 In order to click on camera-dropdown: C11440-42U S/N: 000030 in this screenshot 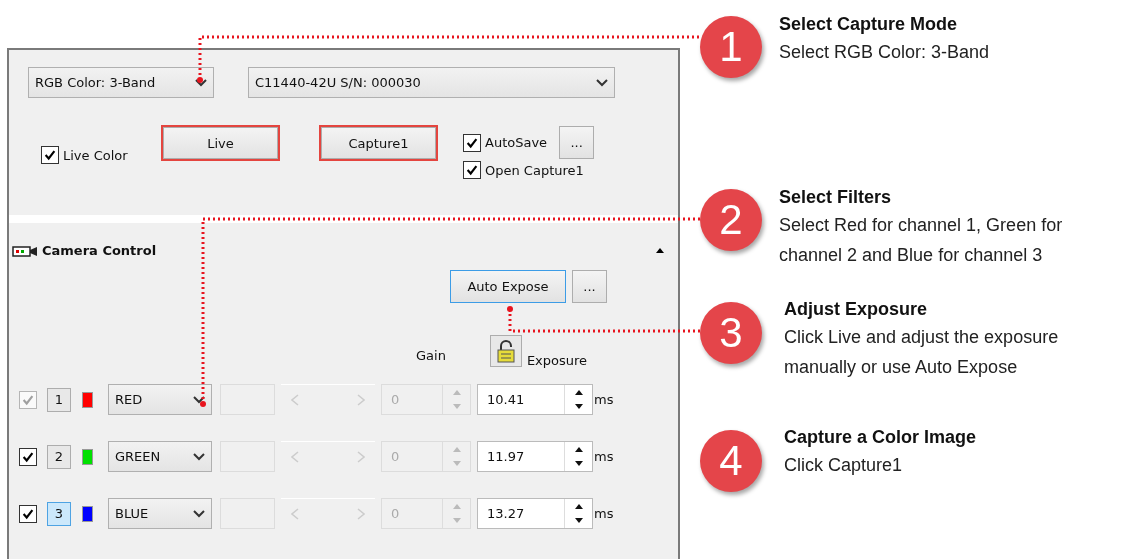, I will do `click(431, 82)`.